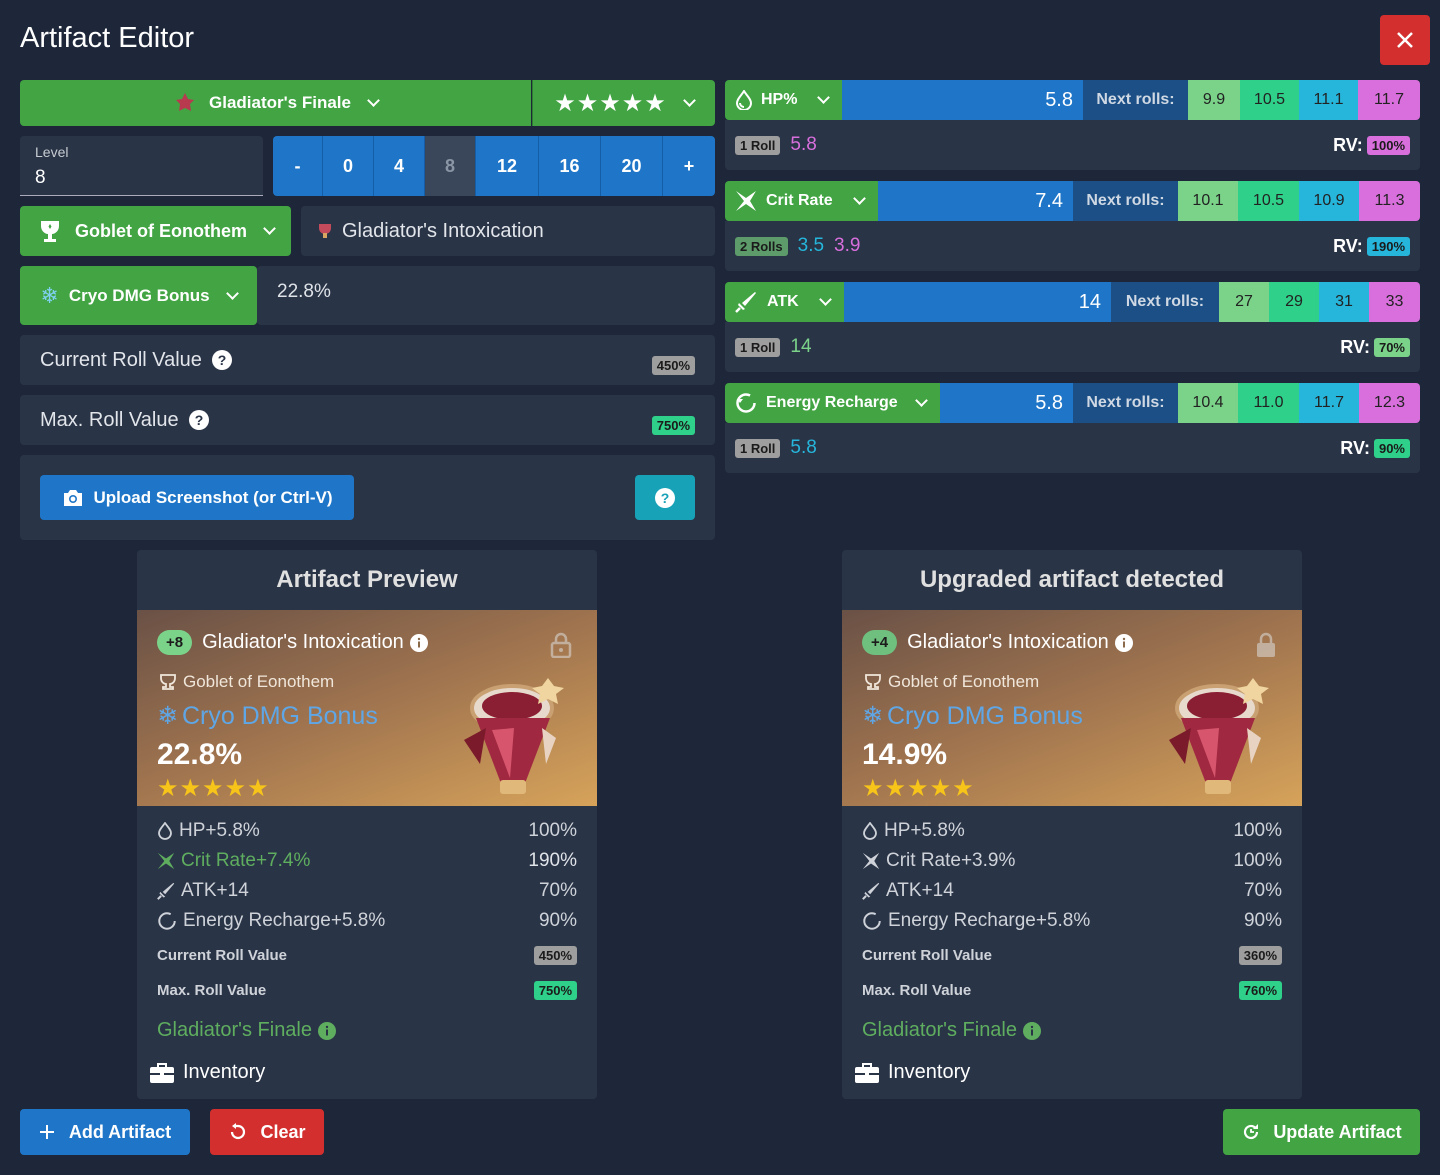  Describe the element at coordinates (1219, 736) in the screenshot. I see `artifact-image` at that location.